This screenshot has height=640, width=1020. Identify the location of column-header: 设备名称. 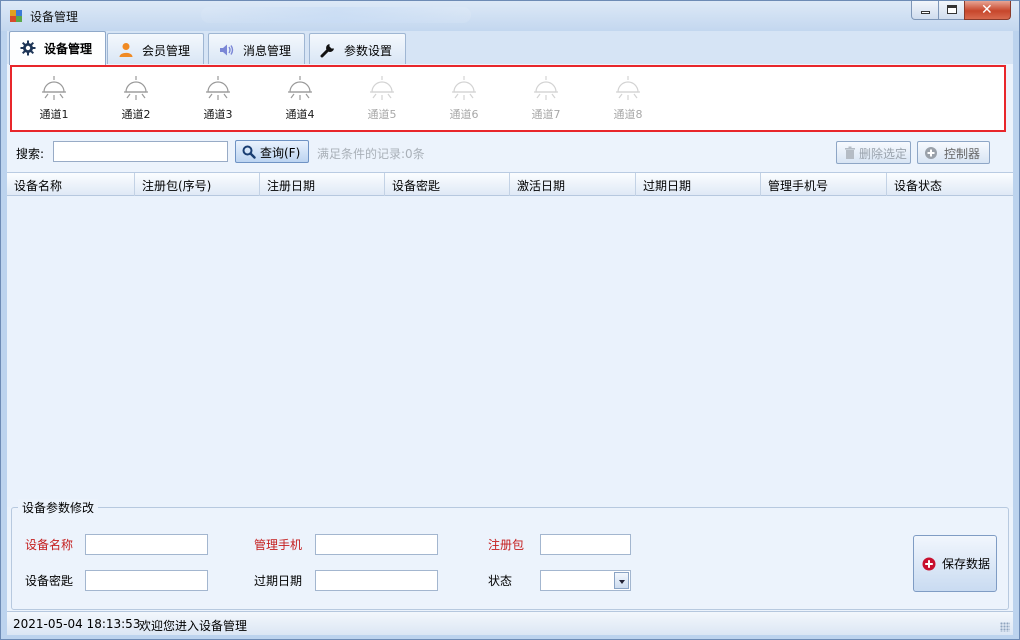
(71, 184).